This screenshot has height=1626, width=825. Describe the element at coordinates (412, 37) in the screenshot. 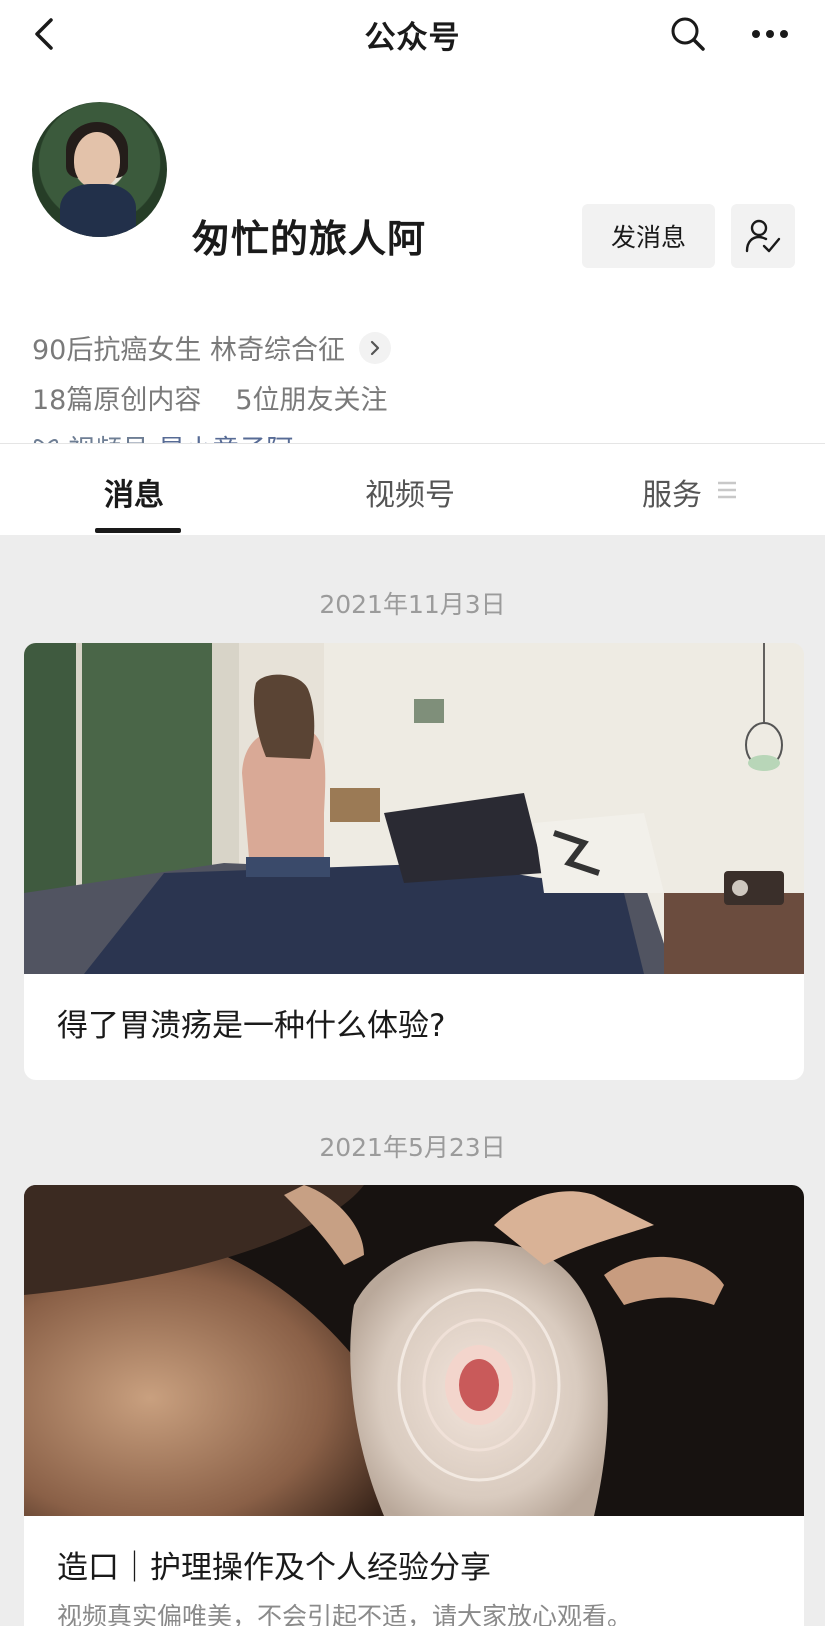

I see `page-title: 公众号` at that location.